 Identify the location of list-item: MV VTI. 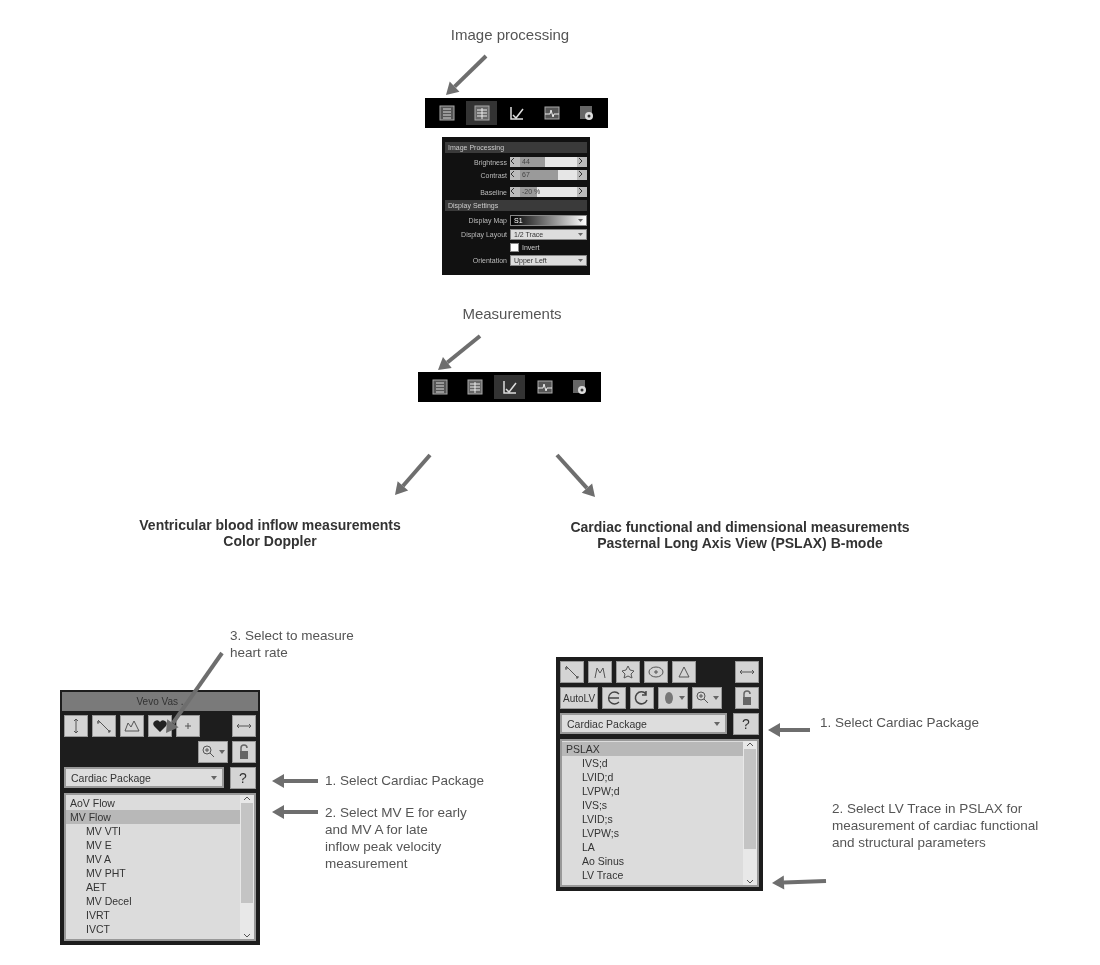
(153, 831).